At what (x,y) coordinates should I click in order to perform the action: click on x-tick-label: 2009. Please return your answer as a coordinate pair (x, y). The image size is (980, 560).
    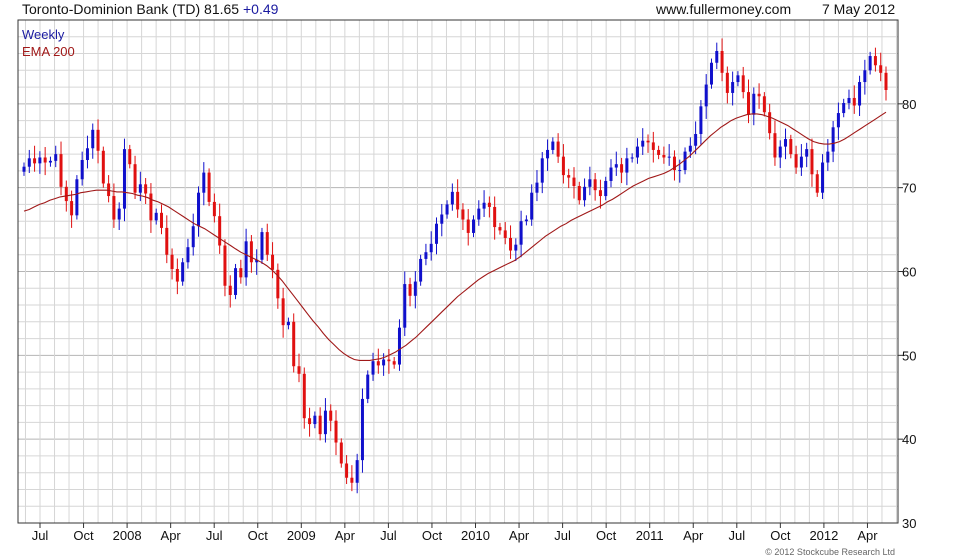
    Looking at the image, I should click on (301, 535).